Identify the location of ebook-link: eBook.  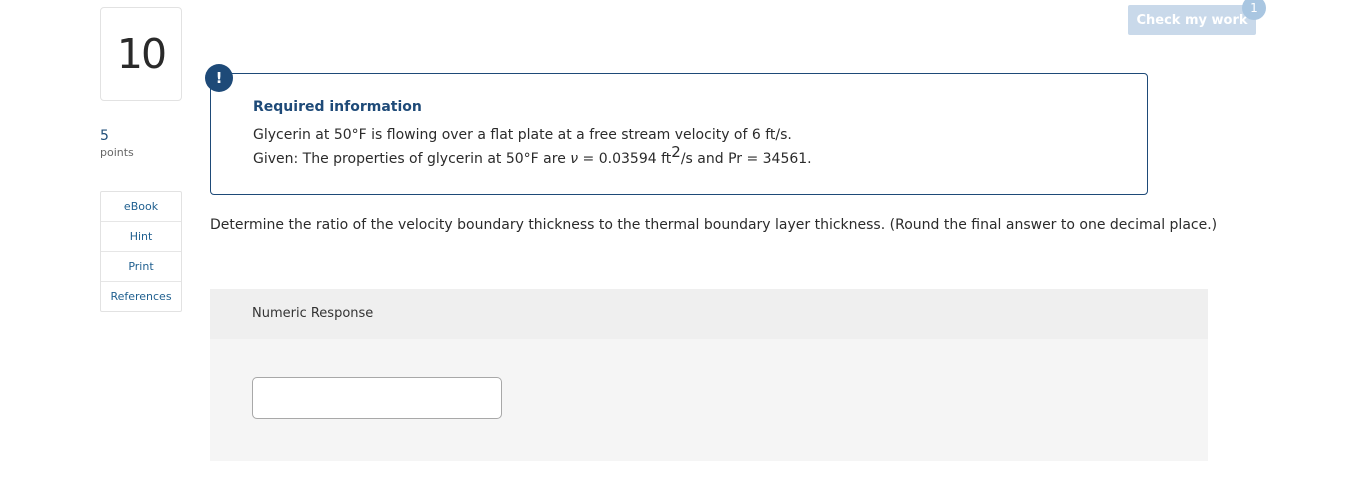
(141, 207).